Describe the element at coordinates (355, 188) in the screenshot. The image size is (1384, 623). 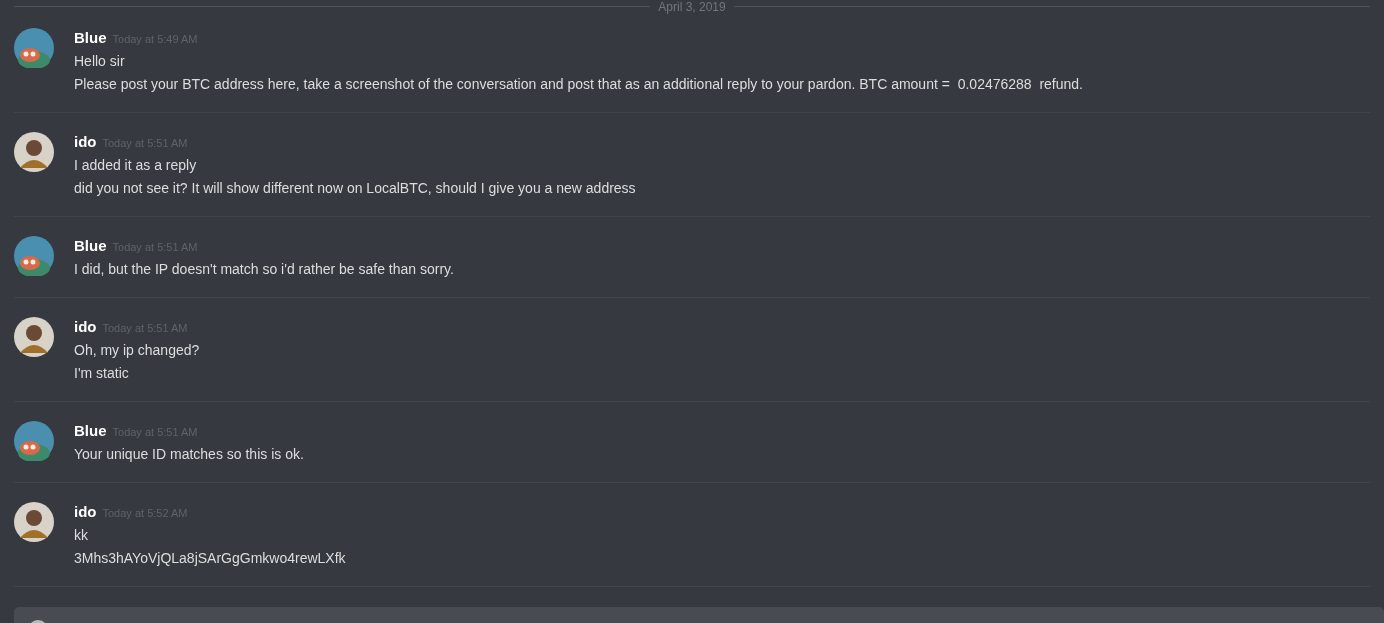
I see `message-text: did you not see it? It will show different now on LocalBTC, should I give you a new address` at that location.